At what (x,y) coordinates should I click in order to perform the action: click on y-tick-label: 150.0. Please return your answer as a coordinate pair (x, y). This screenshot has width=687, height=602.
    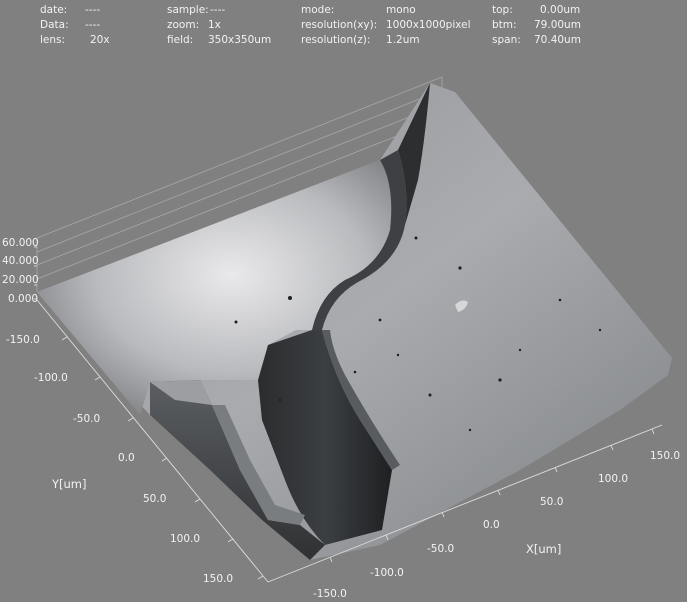
    Looking at the image, I should click on (218, 579).